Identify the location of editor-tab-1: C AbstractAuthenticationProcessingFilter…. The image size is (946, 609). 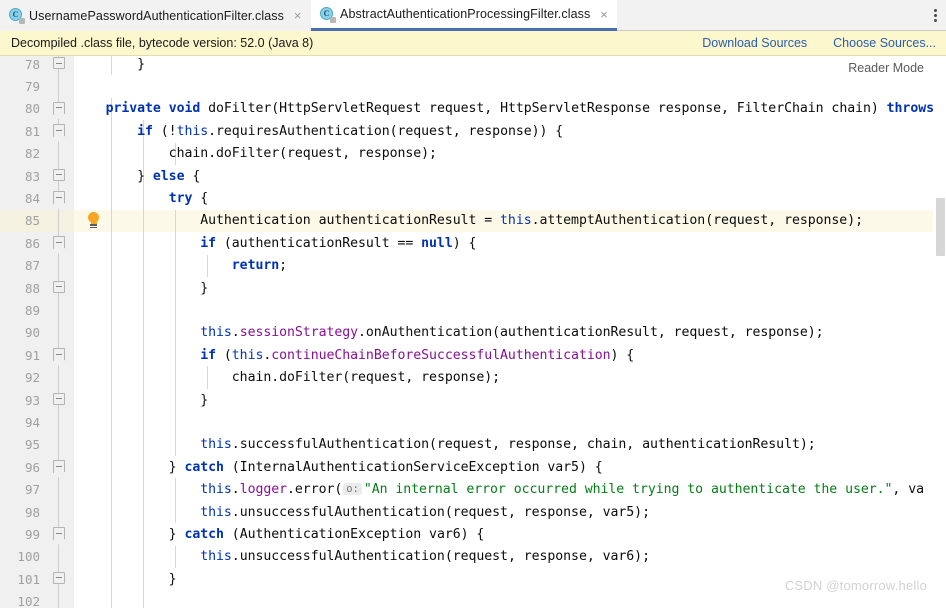
(464, 15).